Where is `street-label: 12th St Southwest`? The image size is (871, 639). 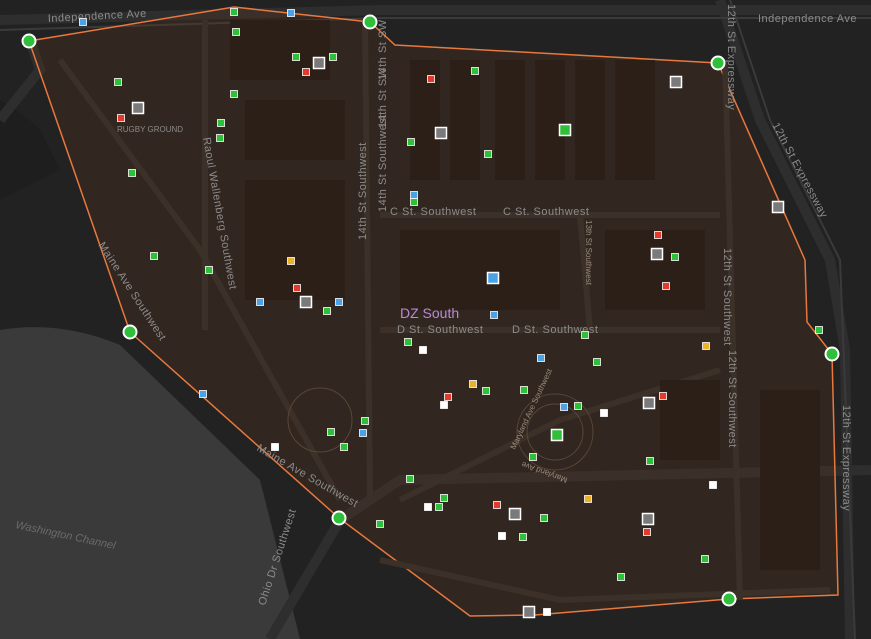 street-label: 12th St Southwest is located at coordinates (727, 297).